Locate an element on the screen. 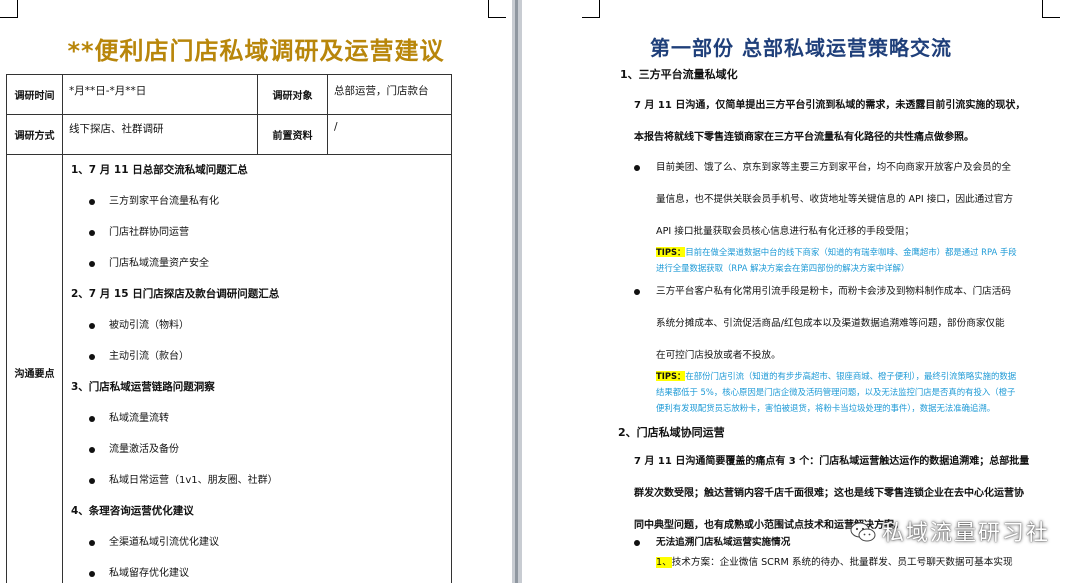 Image resolution: width=1080 pixels, height=583 pixels. value-research-method: 线下探店、社群调研 is located at coordinates (160, 134).